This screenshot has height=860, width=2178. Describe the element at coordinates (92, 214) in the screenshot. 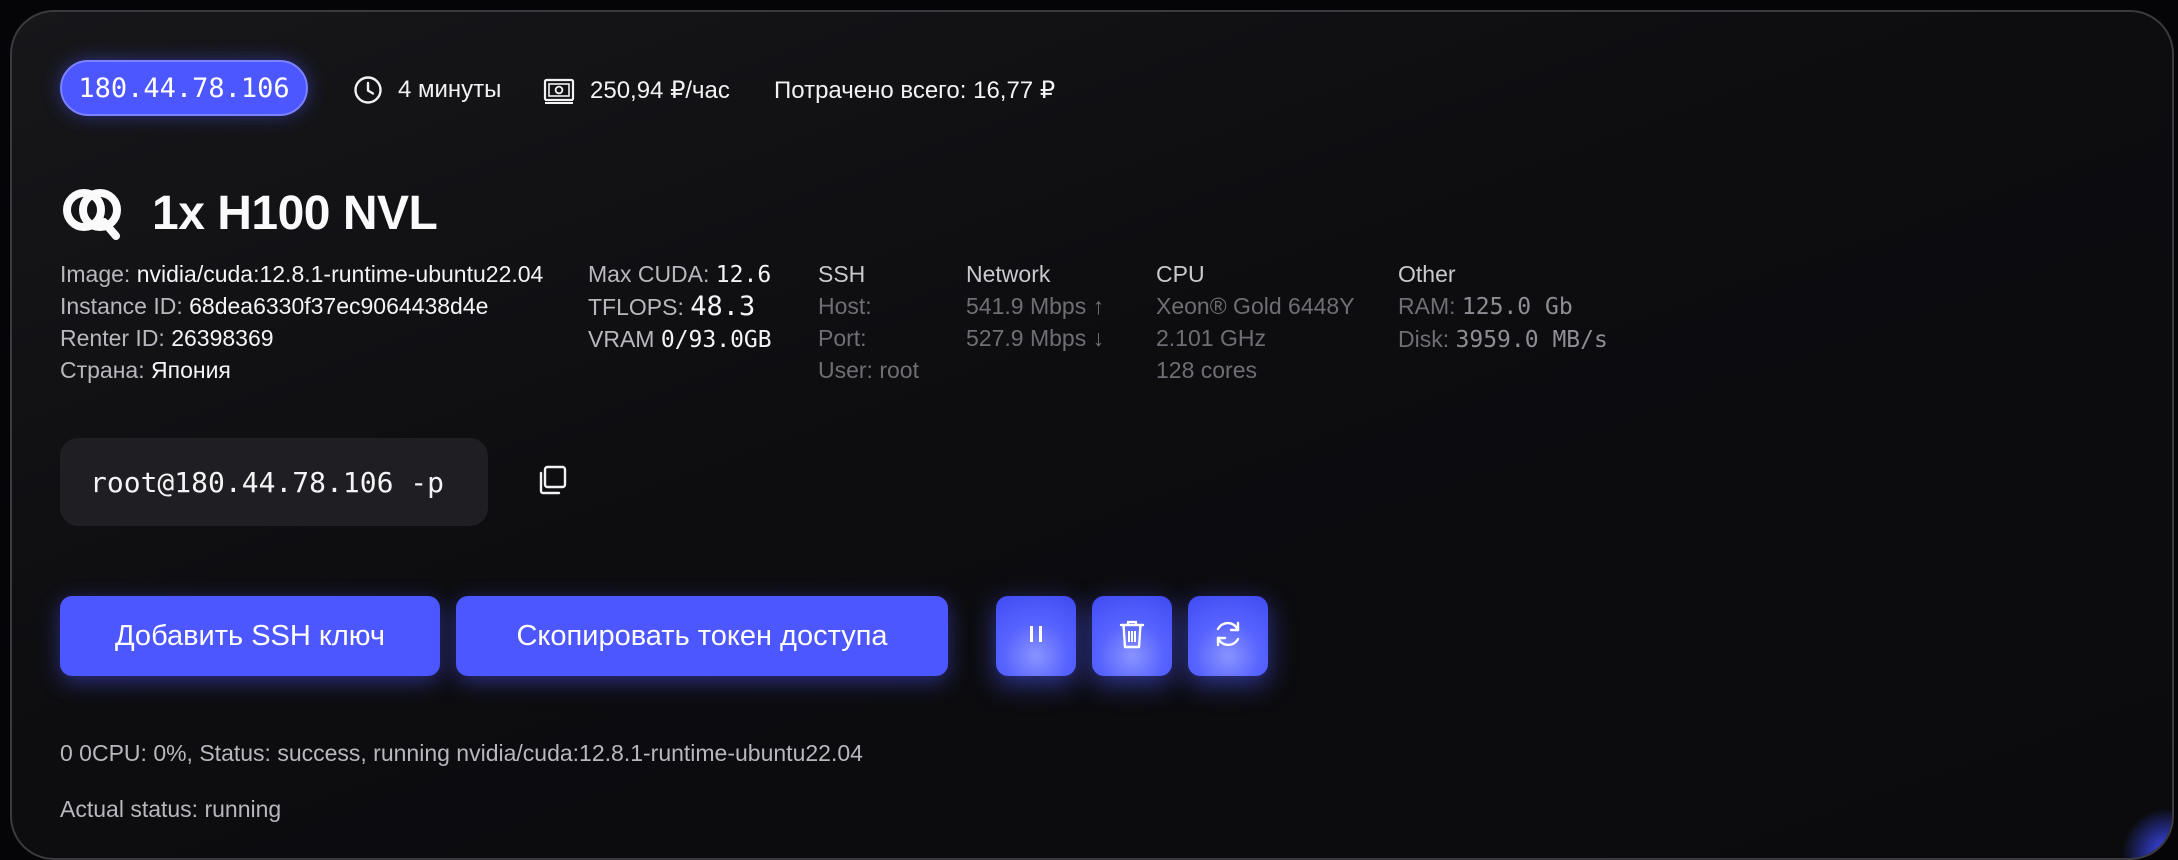

I see `provider-logo` at that location.